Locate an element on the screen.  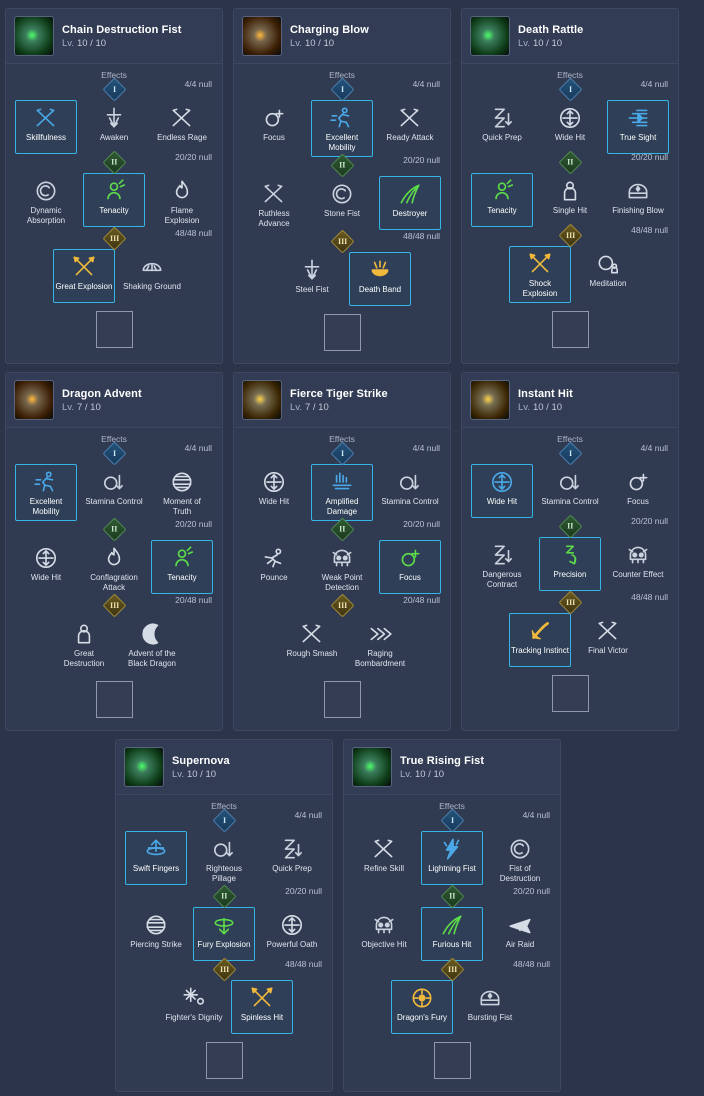
tripod-node: Dangerous Contract is located at coordinates (502, 565).